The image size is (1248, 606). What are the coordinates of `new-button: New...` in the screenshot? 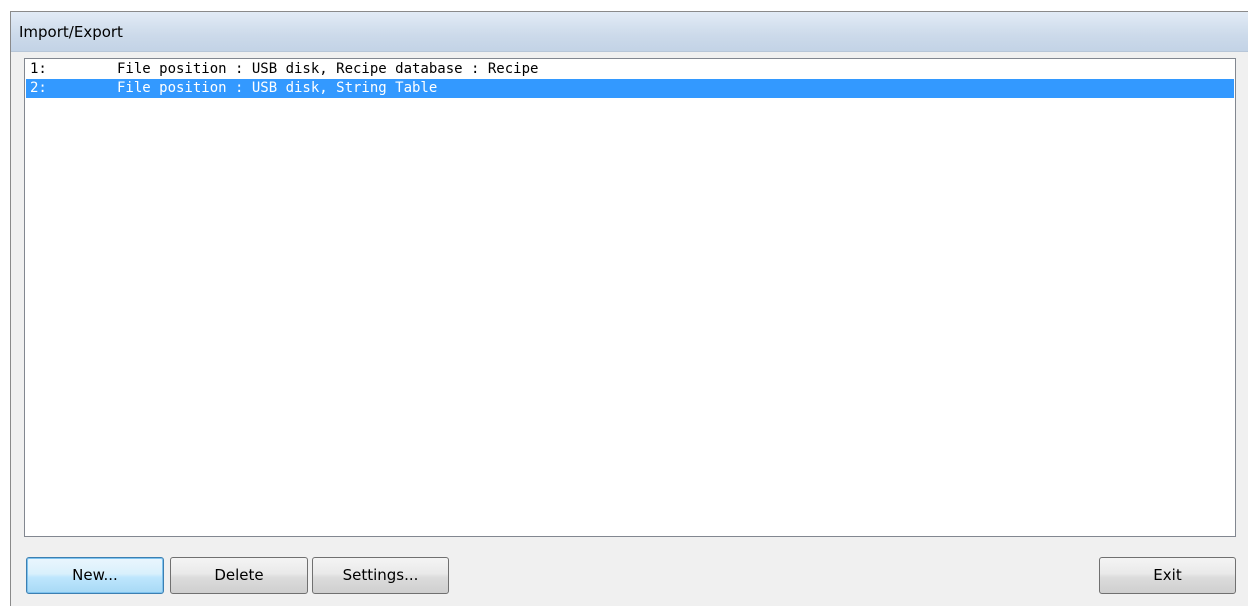 It's located at (95, 575).